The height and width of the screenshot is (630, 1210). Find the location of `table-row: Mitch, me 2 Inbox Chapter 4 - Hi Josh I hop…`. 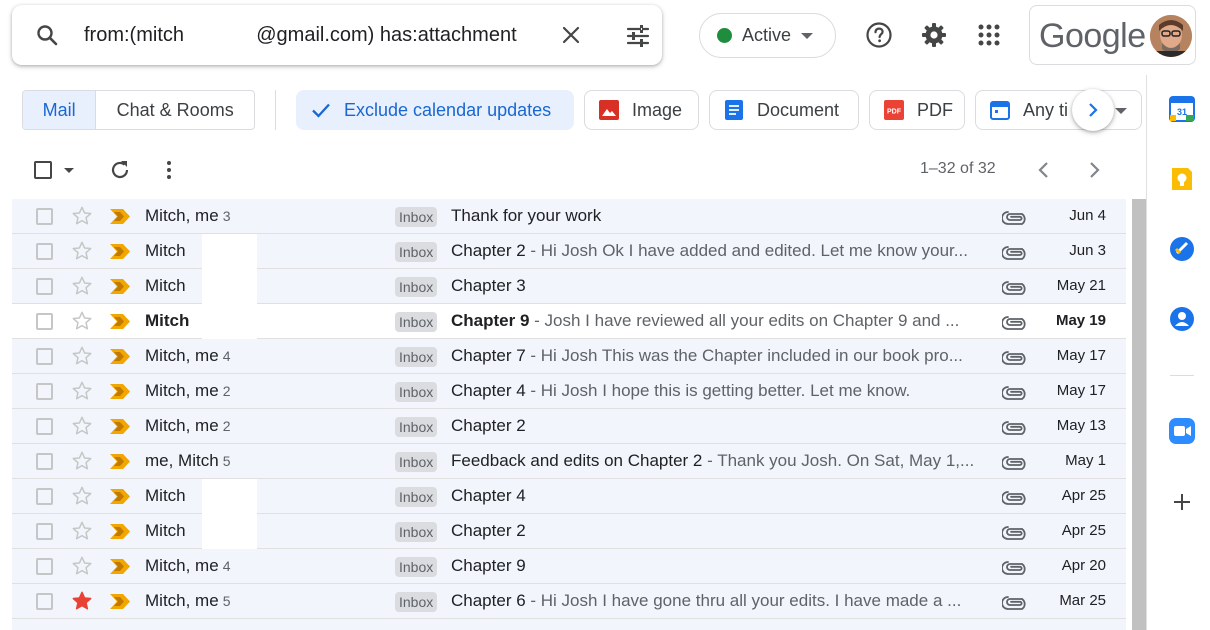

table-row: Mitch, me 2 Inbox Chapter 4 - Hi Josh I hop… is located at coordinates (569, 391).